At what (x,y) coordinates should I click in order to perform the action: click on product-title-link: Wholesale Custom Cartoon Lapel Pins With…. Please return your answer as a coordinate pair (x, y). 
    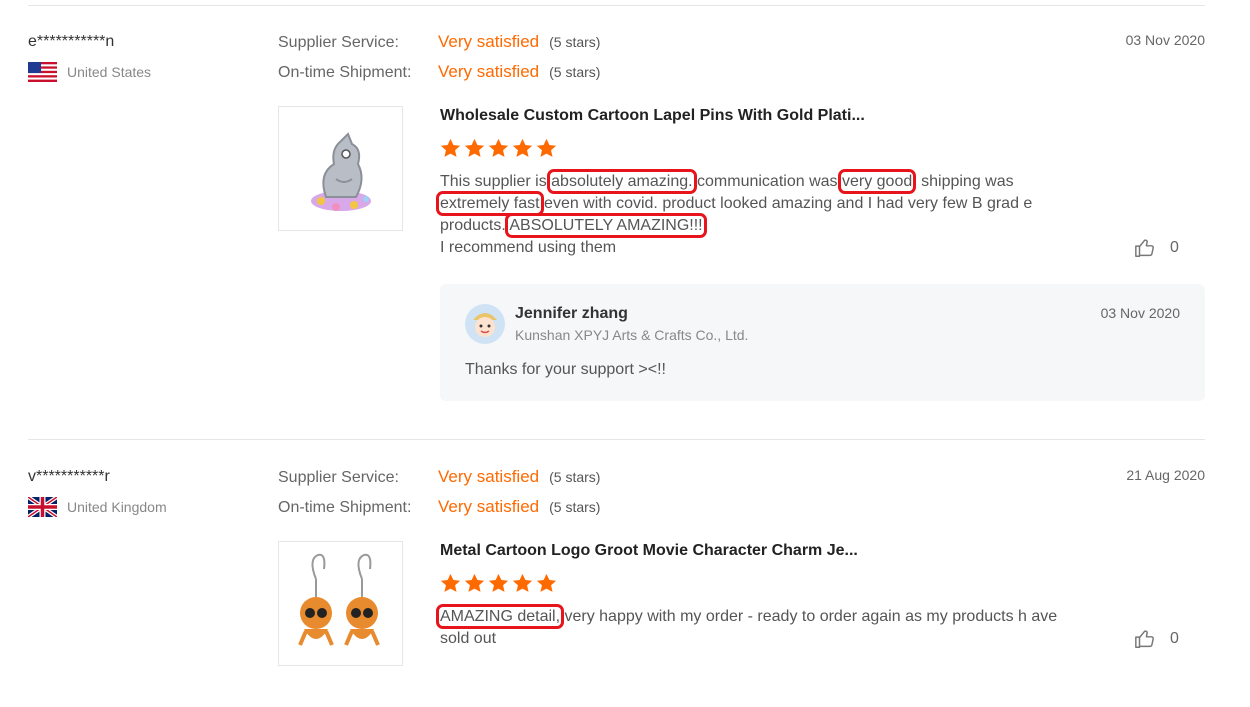
    Looking at the image, I should click on (652, 116).